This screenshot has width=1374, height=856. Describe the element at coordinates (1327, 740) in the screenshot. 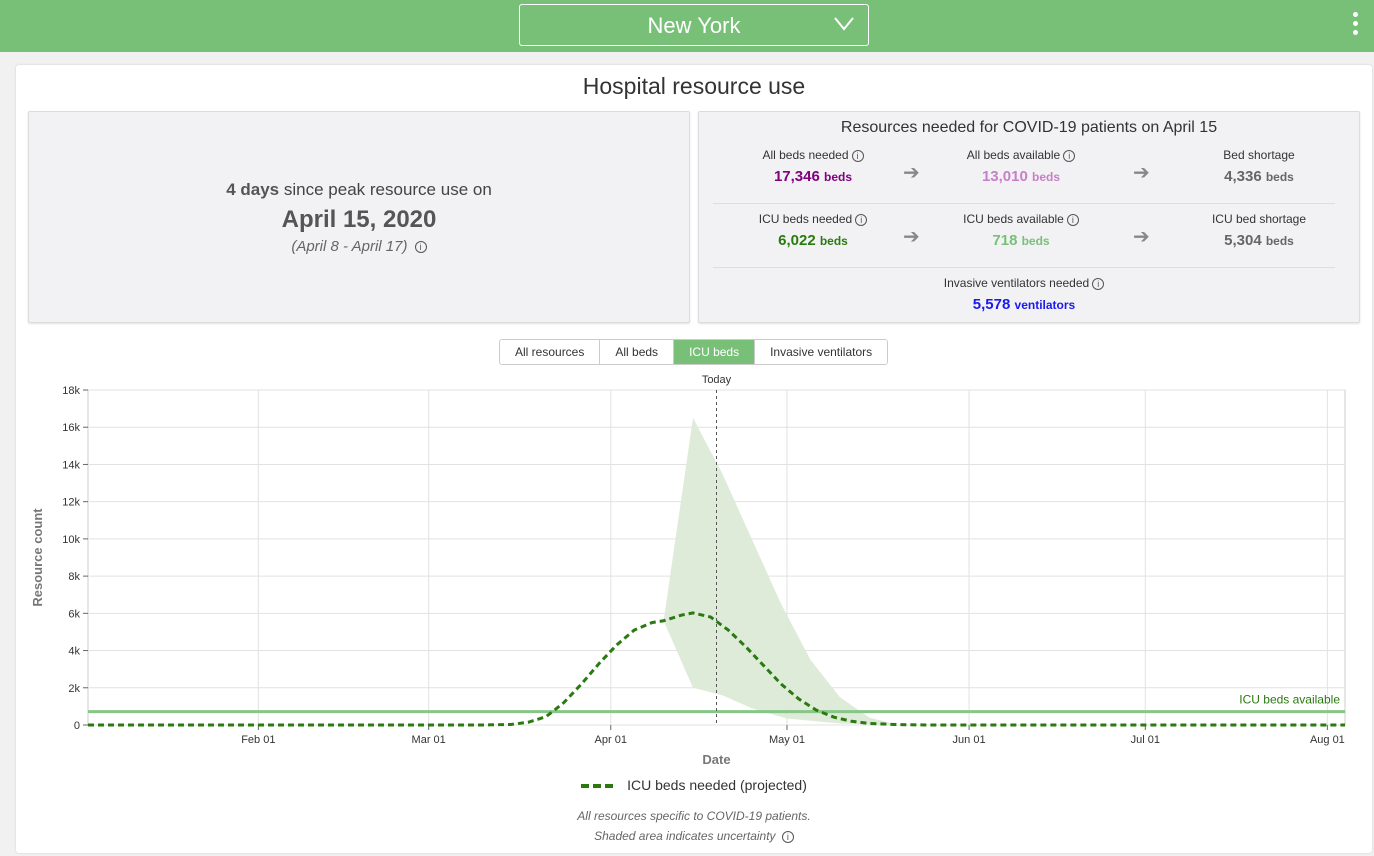

I see `x-tick-label: Aug 01` at that location.